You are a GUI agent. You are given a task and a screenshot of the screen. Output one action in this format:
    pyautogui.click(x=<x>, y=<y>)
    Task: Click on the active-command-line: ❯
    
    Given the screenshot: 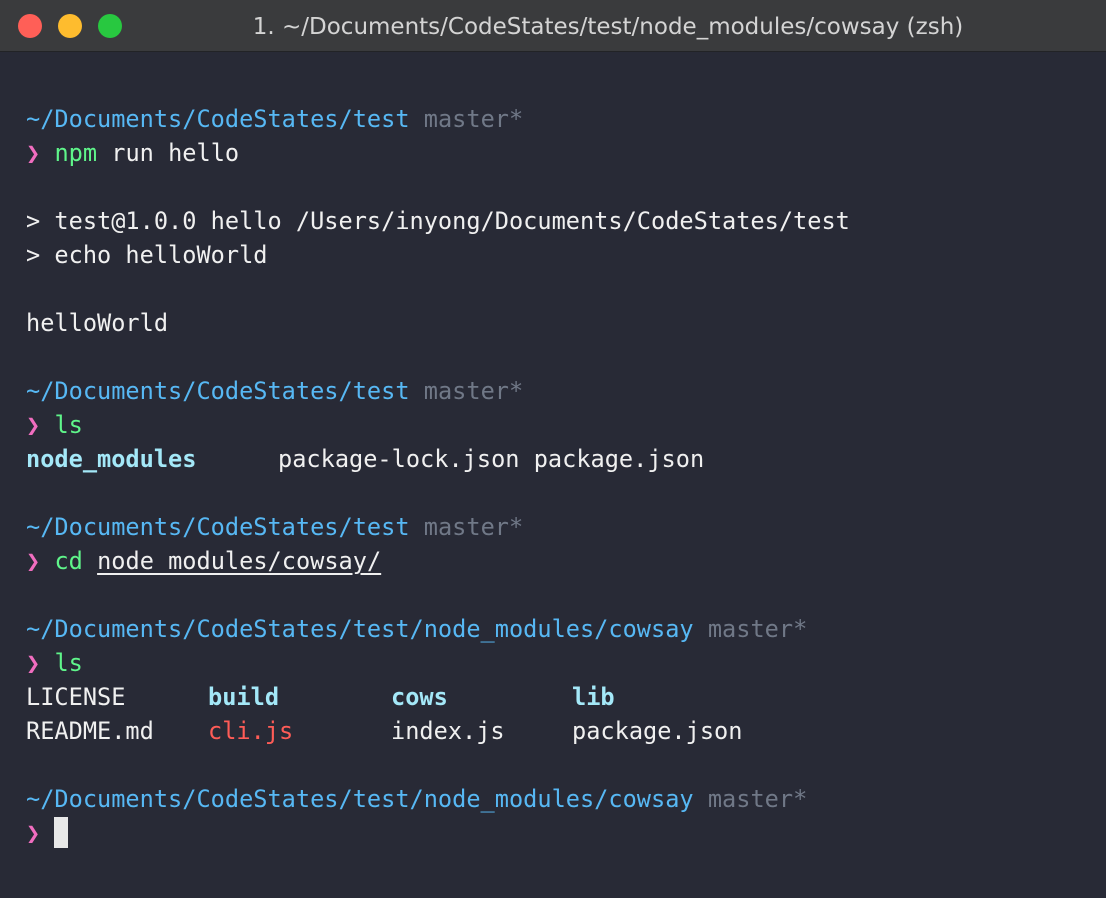 What is the action you would take?
    pyautogui.click(x=438, y=833)
    